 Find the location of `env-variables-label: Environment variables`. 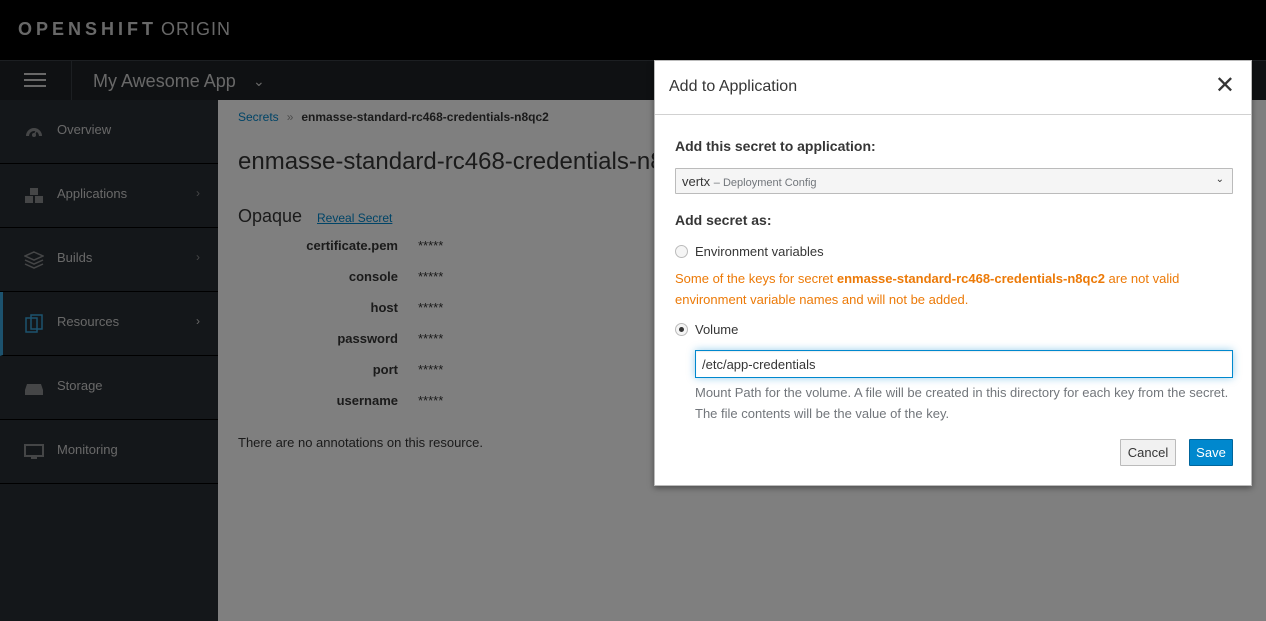

env-variables-label: Environment variables is located at coordinates (759, 251).